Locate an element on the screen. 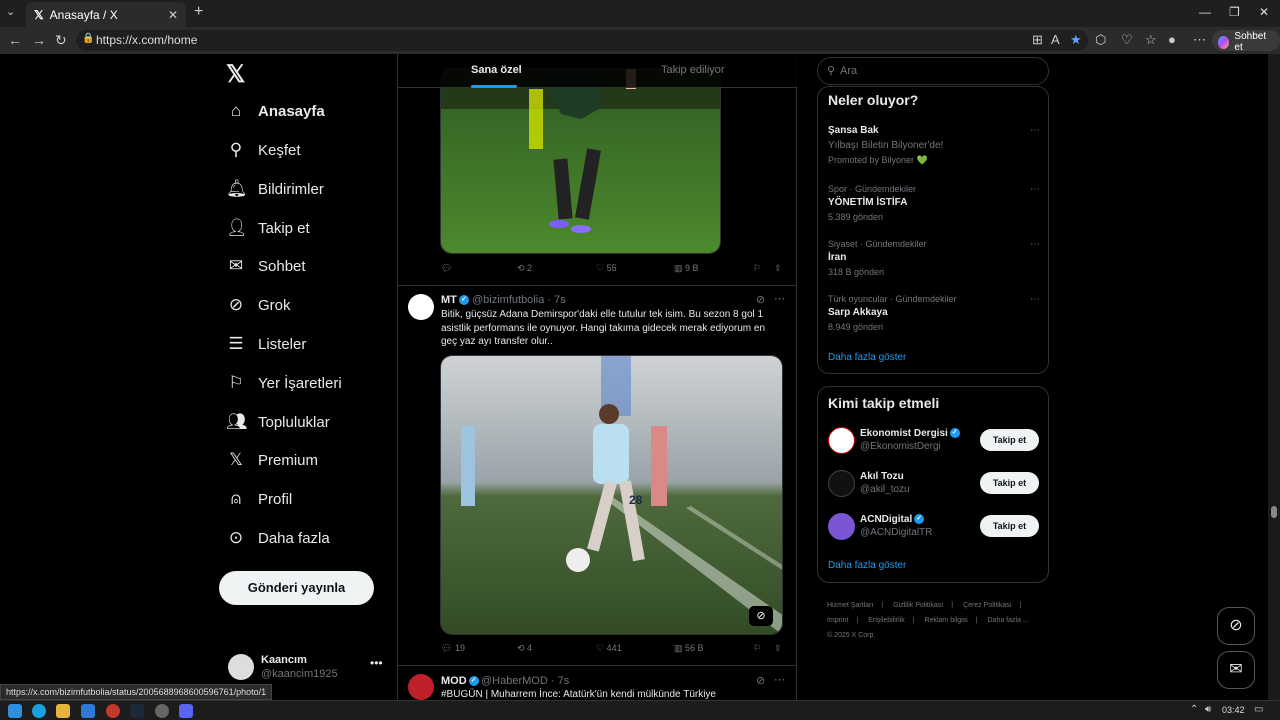  app-available-icon: ⊞ is located at coordinates (1037, 40).